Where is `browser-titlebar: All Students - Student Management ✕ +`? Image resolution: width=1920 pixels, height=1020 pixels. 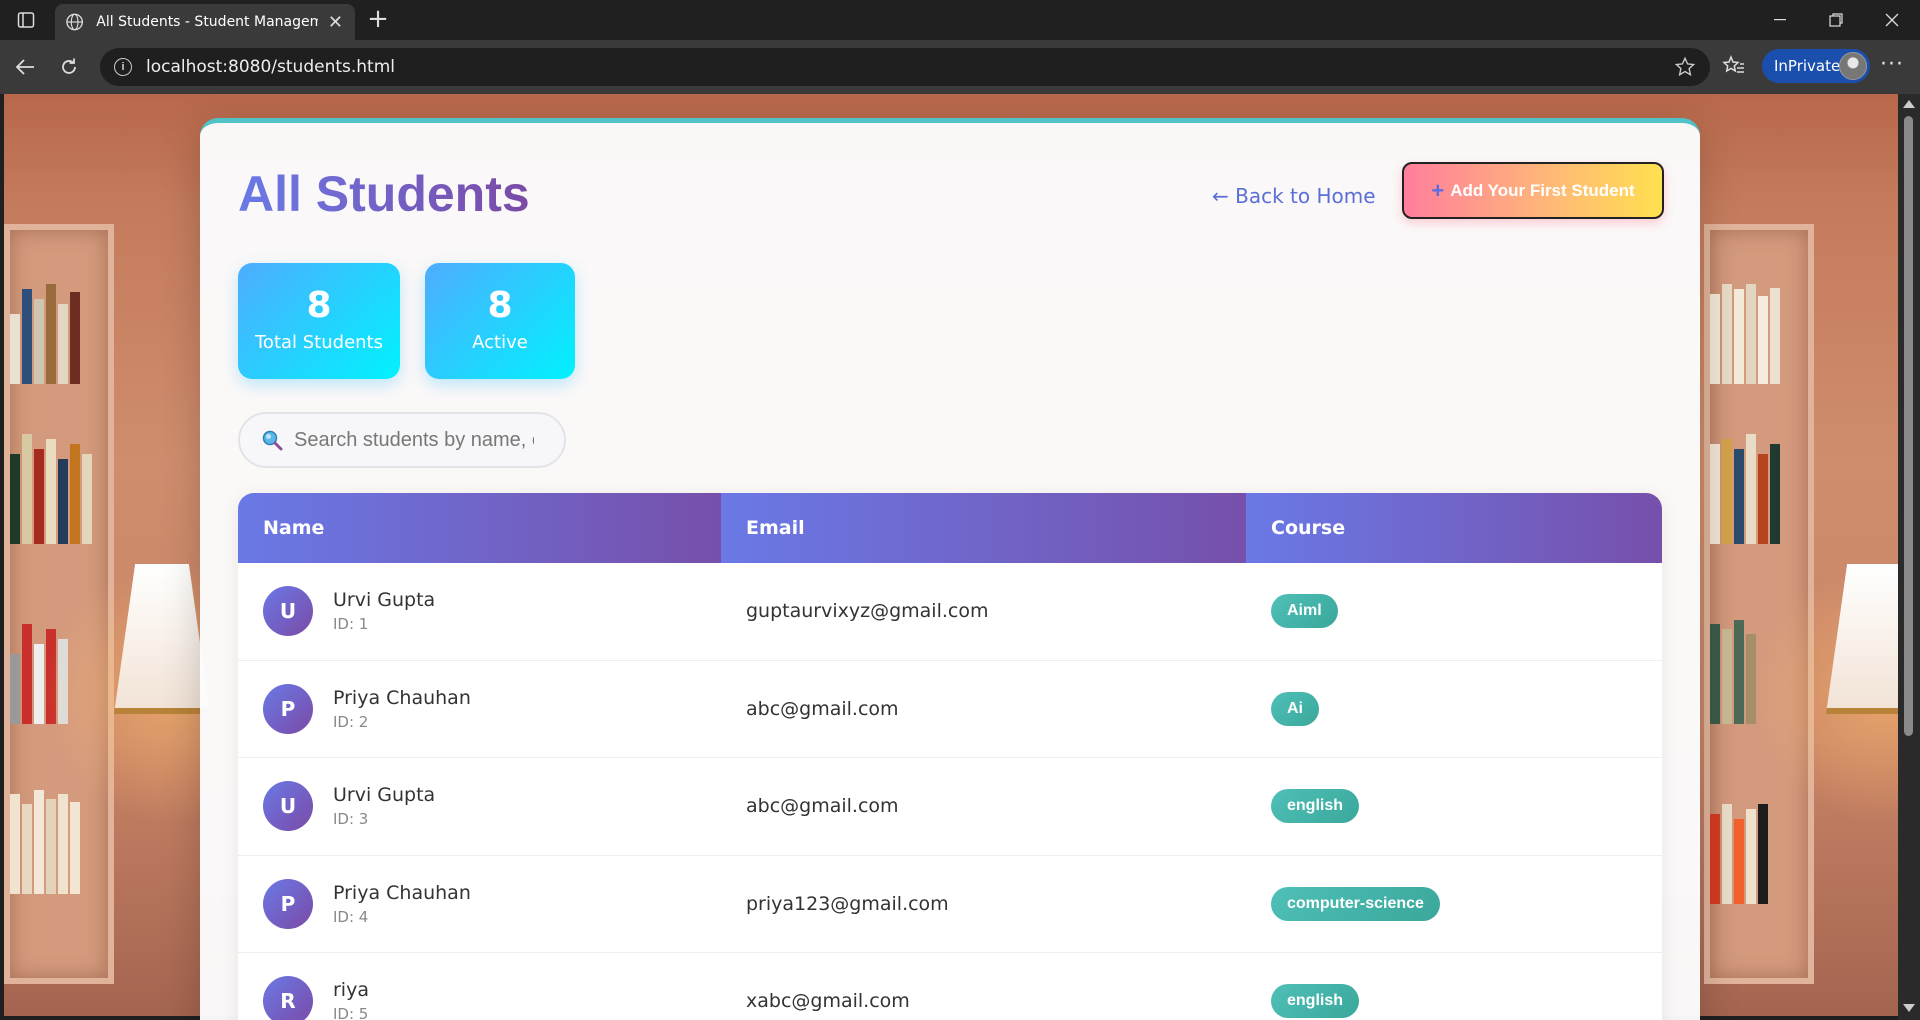 browser-titlebar: All Students - Student Management ✕ + is located at coordinates (960, 20).